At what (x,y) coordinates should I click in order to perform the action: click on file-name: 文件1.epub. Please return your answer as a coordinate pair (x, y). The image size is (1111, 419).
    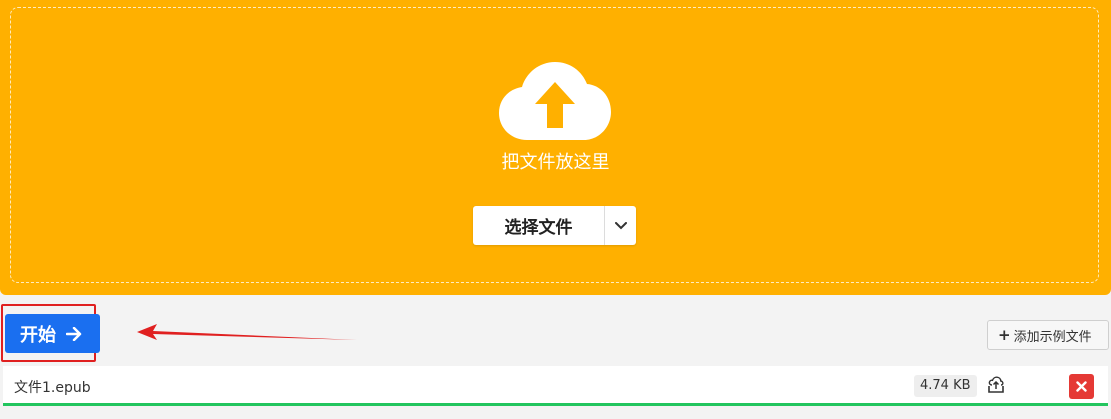
    Looking at the image, I should click on (52, 388).